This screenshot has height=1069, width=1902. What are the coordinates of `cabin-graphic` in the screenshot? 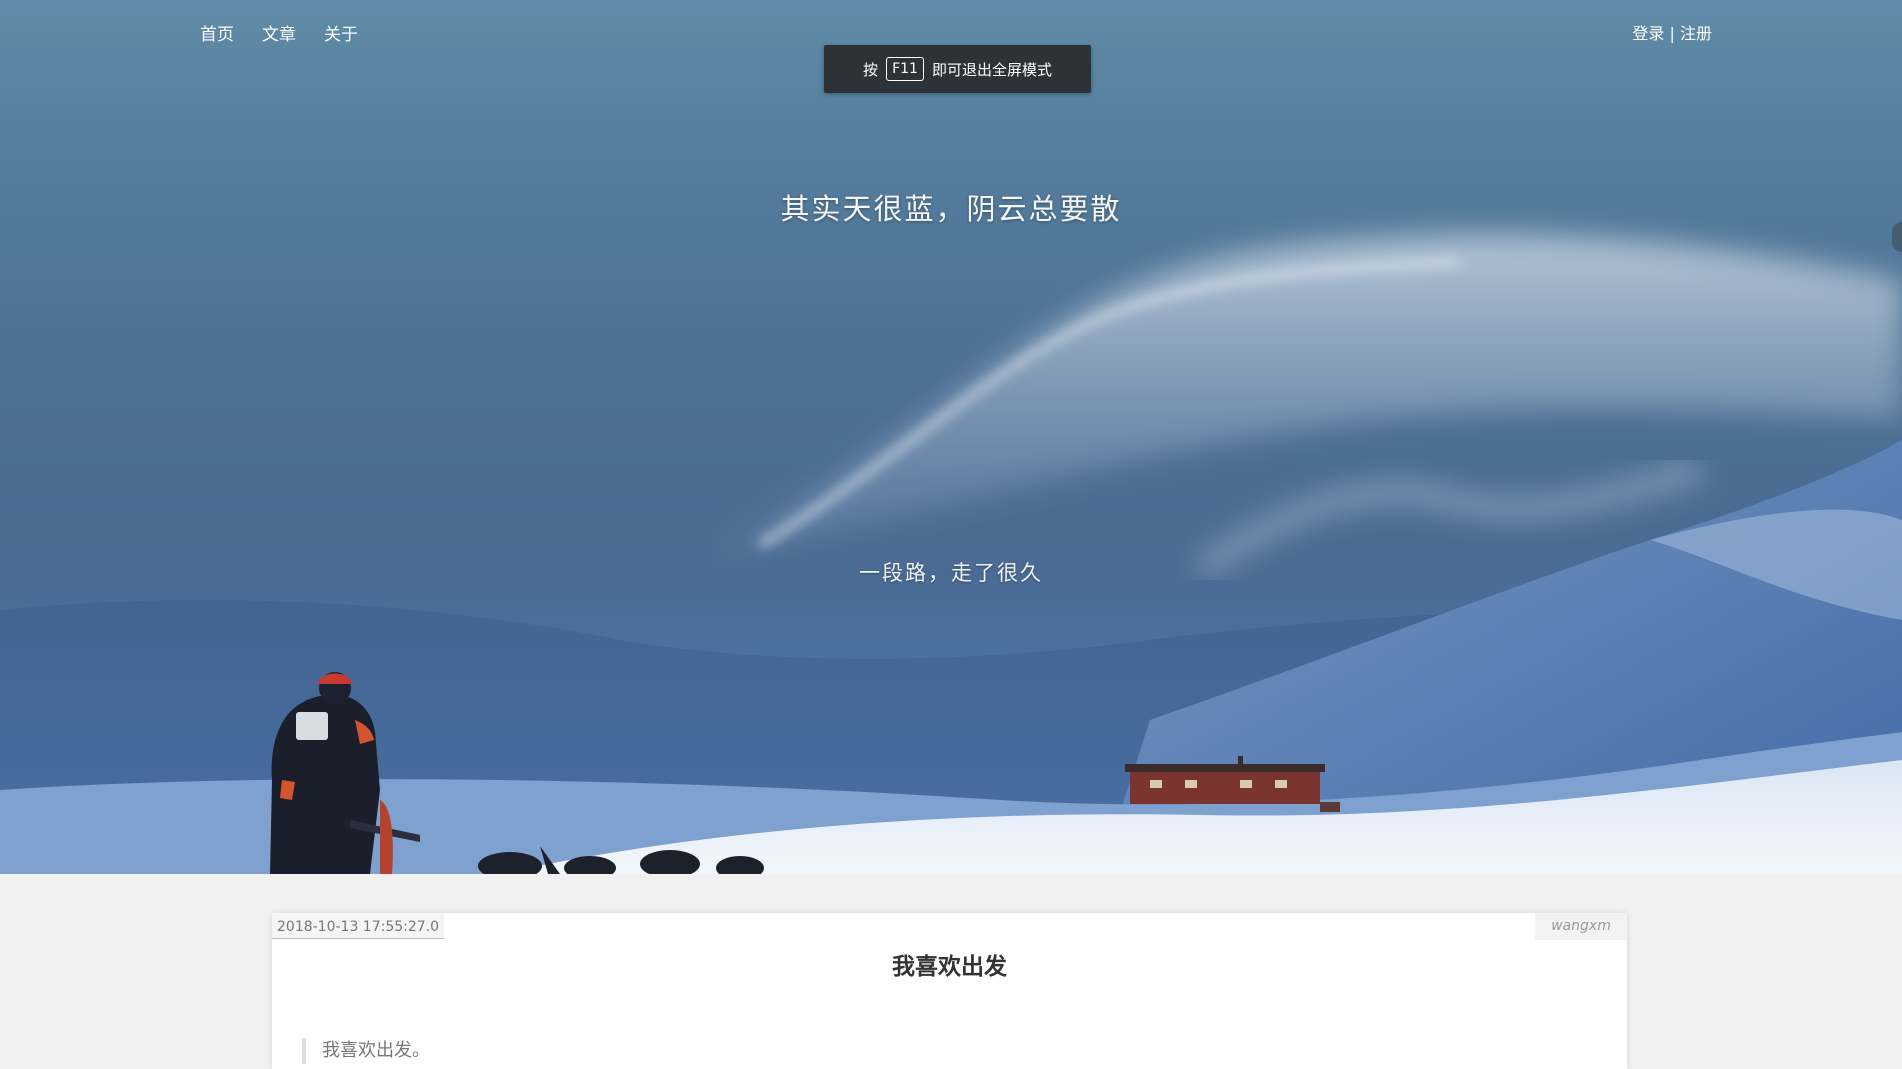 It's located at (1232, 784).